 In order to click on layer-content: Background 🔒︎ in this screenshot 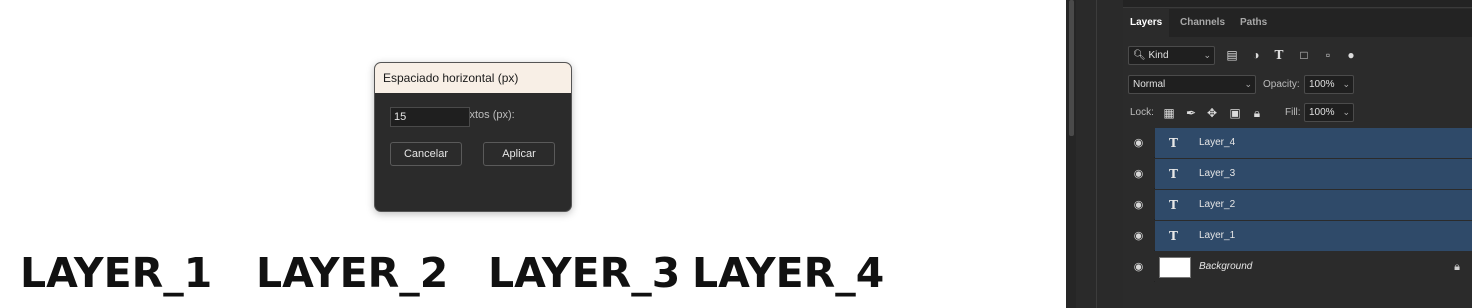, I will do `click(1313, 267)`.